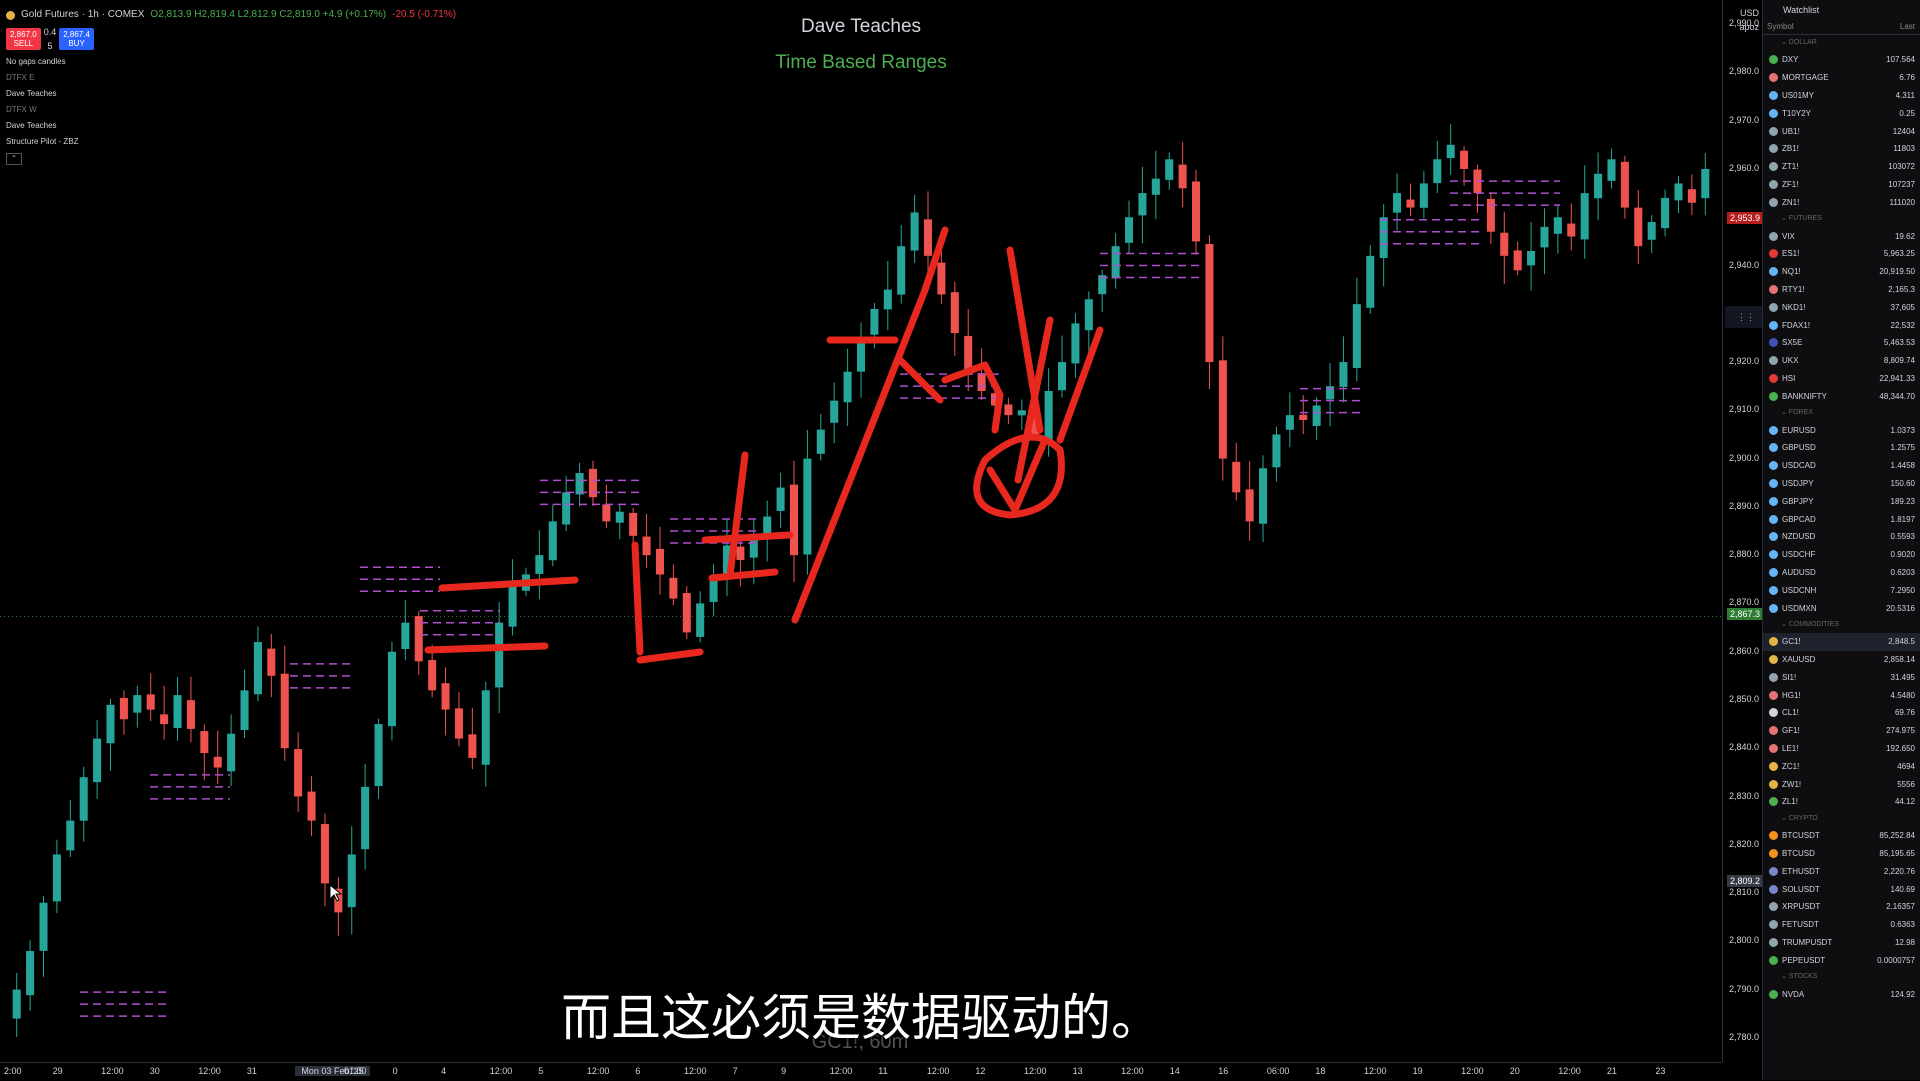  I want to click on watchlist-row: UB1! 12404, so click(1841, 131).